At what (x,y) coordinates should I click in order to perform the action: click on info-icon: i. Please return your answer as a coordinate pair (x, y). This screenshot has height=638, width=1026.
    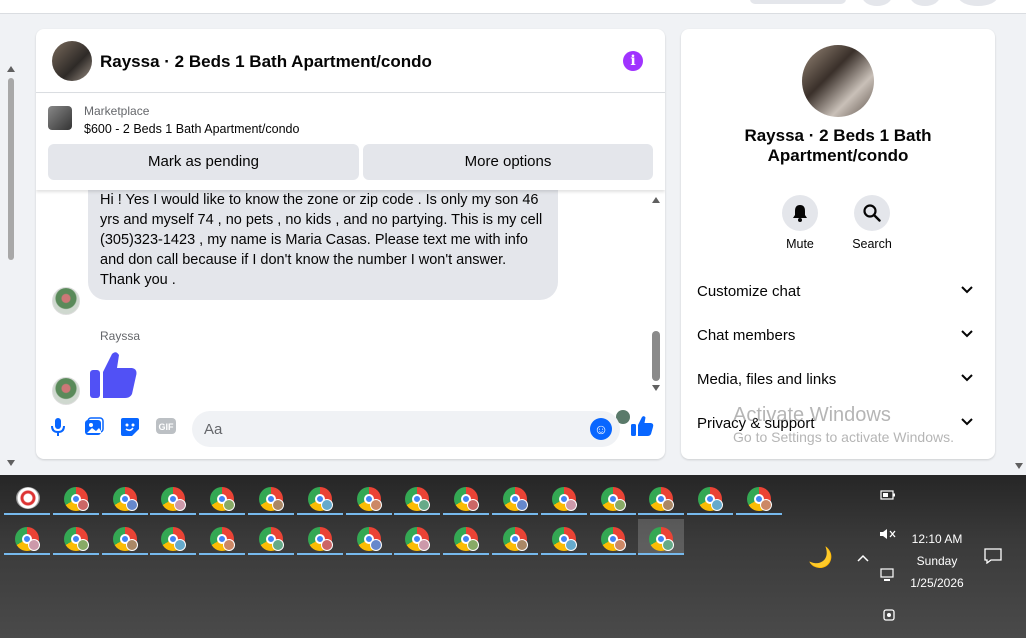
    Looking at the image, I should click on (633, 61).